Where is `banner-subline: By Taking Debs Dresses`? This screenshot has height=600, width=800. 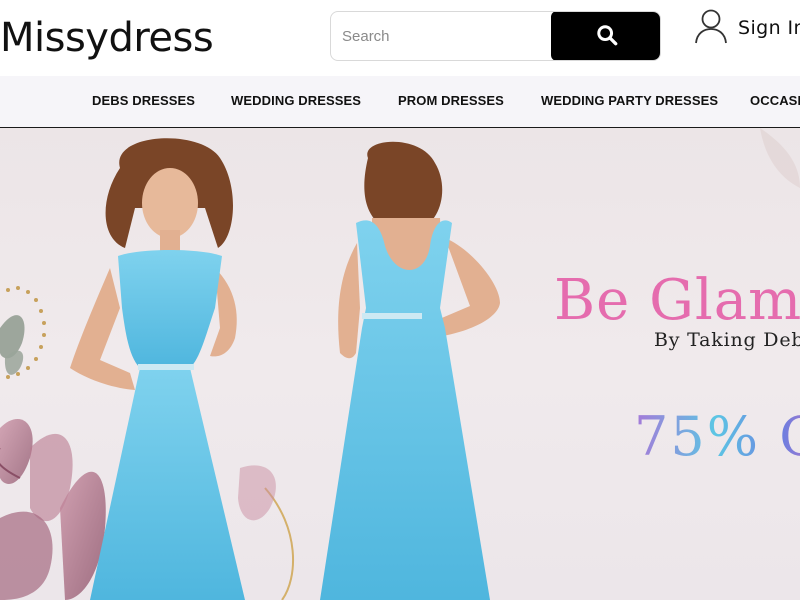 banner-subline: By Taking Debs Dresses is located at coordinates (727, 340).